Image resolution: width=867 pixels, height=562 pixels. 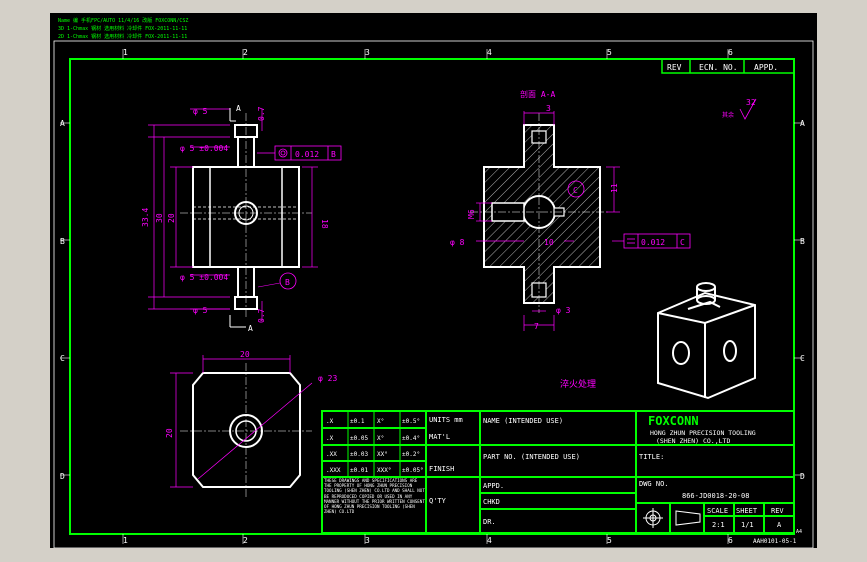 I want to click on svg-text: 32, so click(x=751, y=102).